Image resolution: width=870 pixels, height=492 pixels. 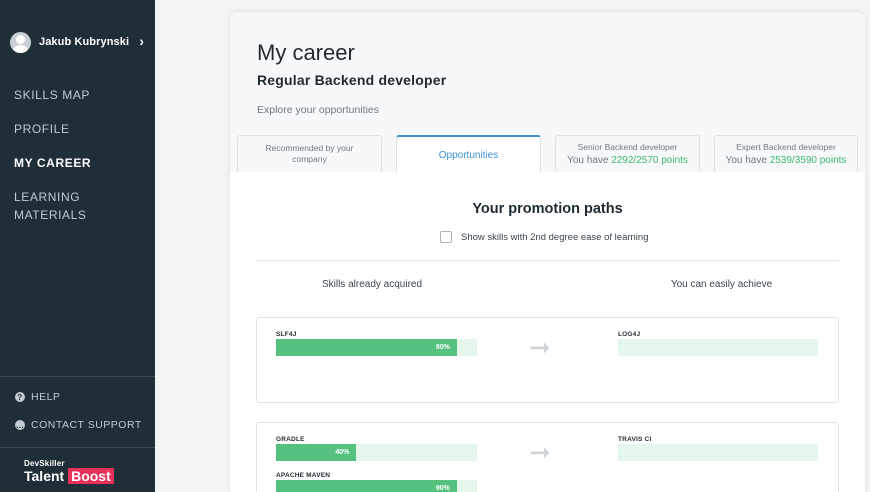 What do you see at coordinates (746, 160) in the screenshot?
I see `tab-expert-prefix: You have` at bounding box center [746, 160].